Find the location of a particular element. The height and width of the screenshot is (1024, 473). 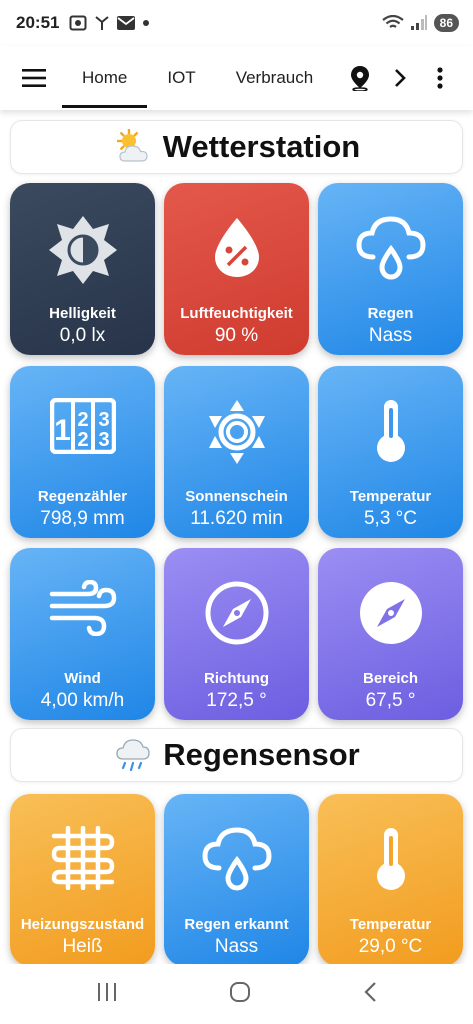

tab-label: Home is located at coordinates (105, 77).